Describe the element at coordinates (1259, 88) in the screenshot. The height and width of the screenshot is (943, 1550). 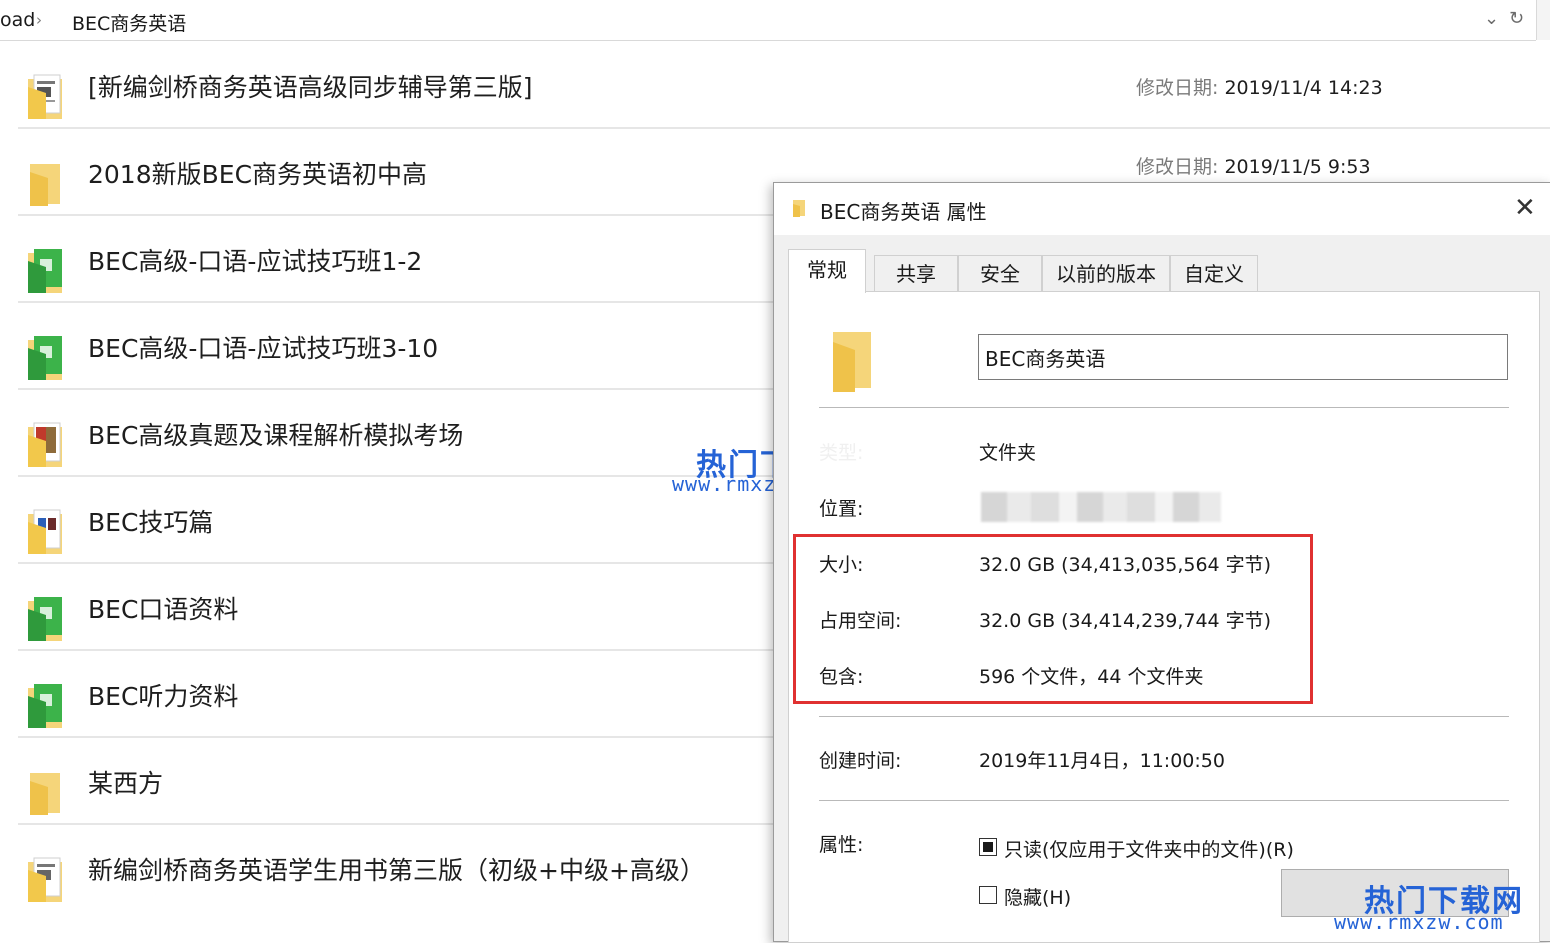
I see `modified-date: 修改日期: 2019/11/4 14:23` at that location.